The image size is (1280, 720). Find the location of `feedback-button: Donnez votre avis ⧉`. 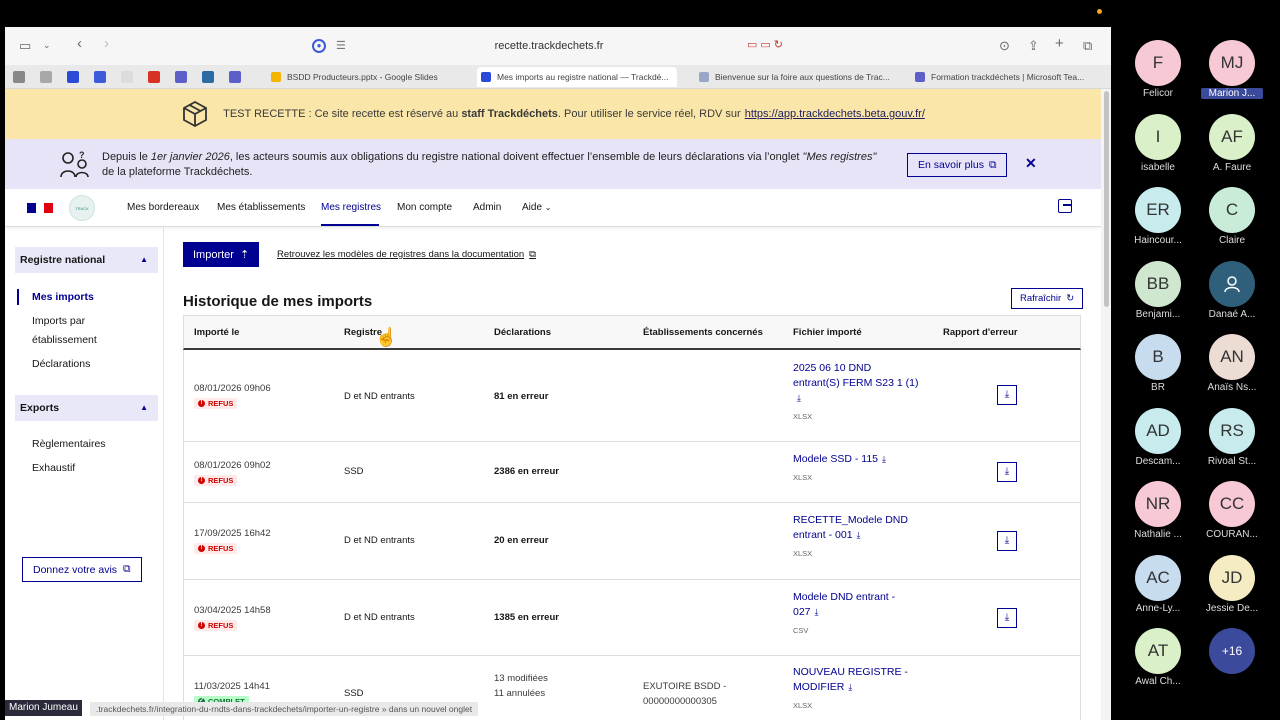

feedback-button: Donnez votre avis ⧉ is located at coordinates (82, 569).